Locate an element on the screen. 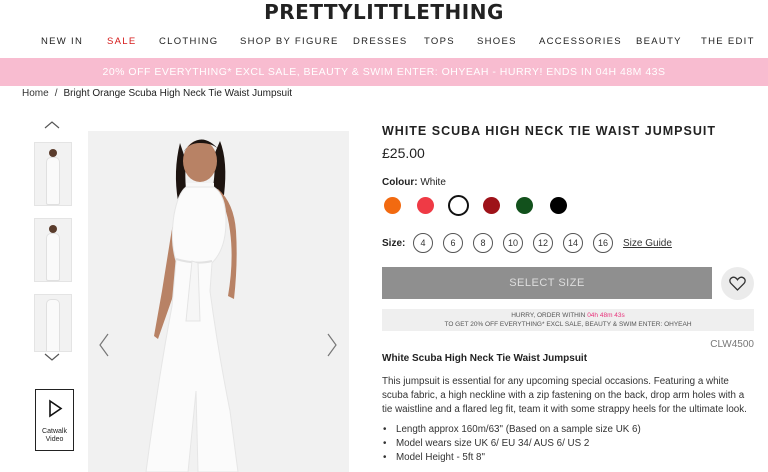 The height and width of the screenshot is (472, 768). nav-shop-by-figure: SHOP BY FIGURE is located at coordinates (289, 41).